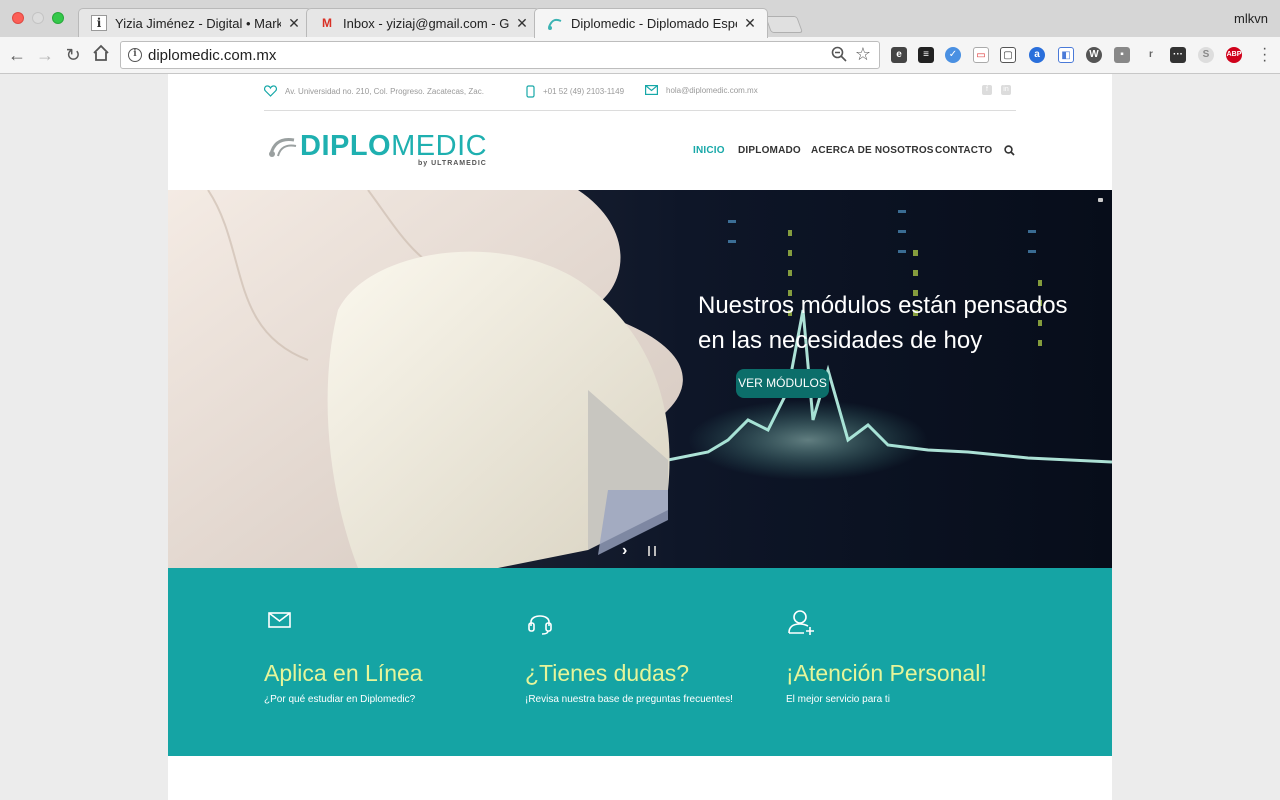 The image size is (1280, 800). I want to click on phone-info: +01 52 (49) 2103-1149, so click(575, 91).